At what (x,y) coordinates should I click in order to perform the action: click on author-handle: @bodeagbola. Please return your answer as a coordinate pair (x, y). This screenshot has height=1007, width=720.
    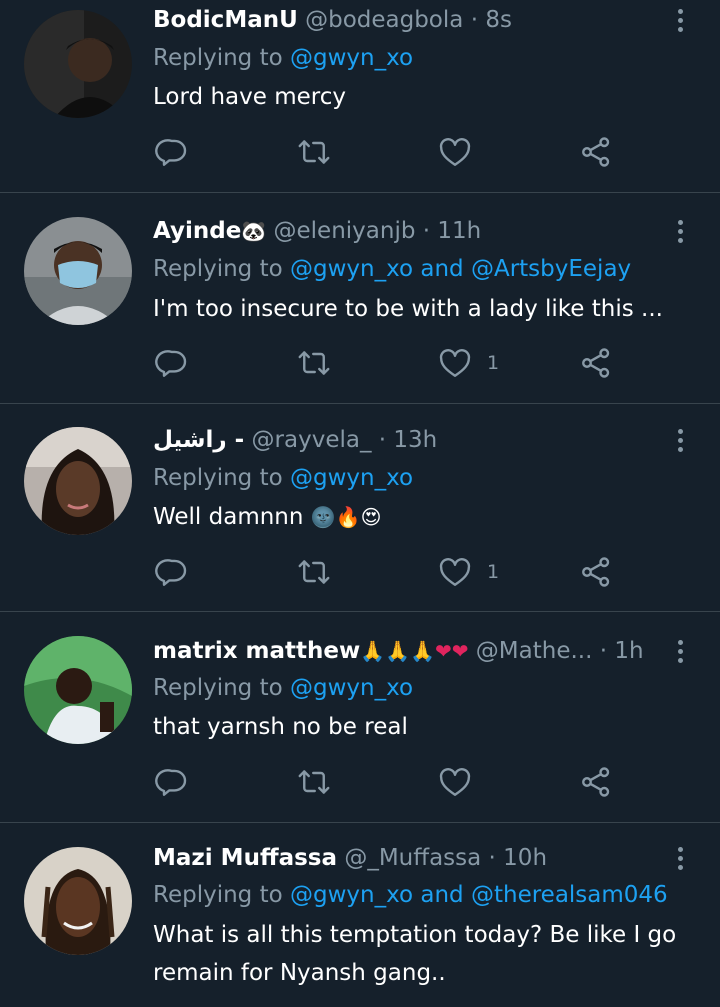
    Looking at the image, I should click on (384, 20).